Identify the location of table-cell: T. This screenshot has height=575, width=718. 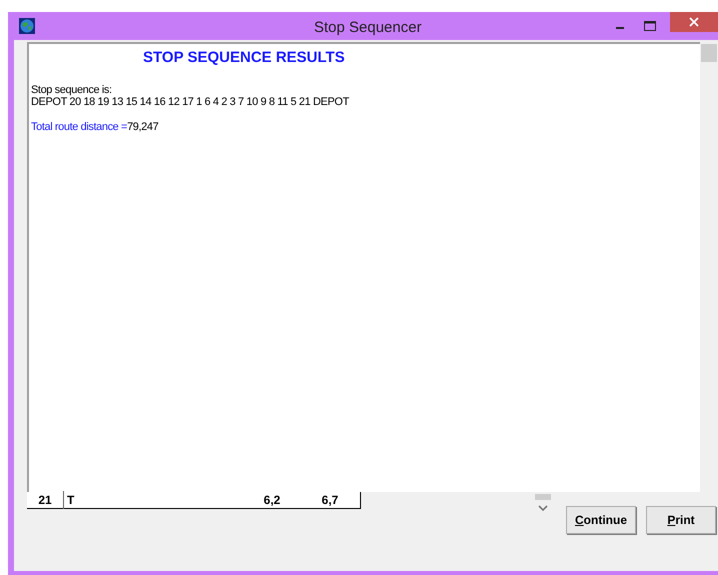
(153, 500).